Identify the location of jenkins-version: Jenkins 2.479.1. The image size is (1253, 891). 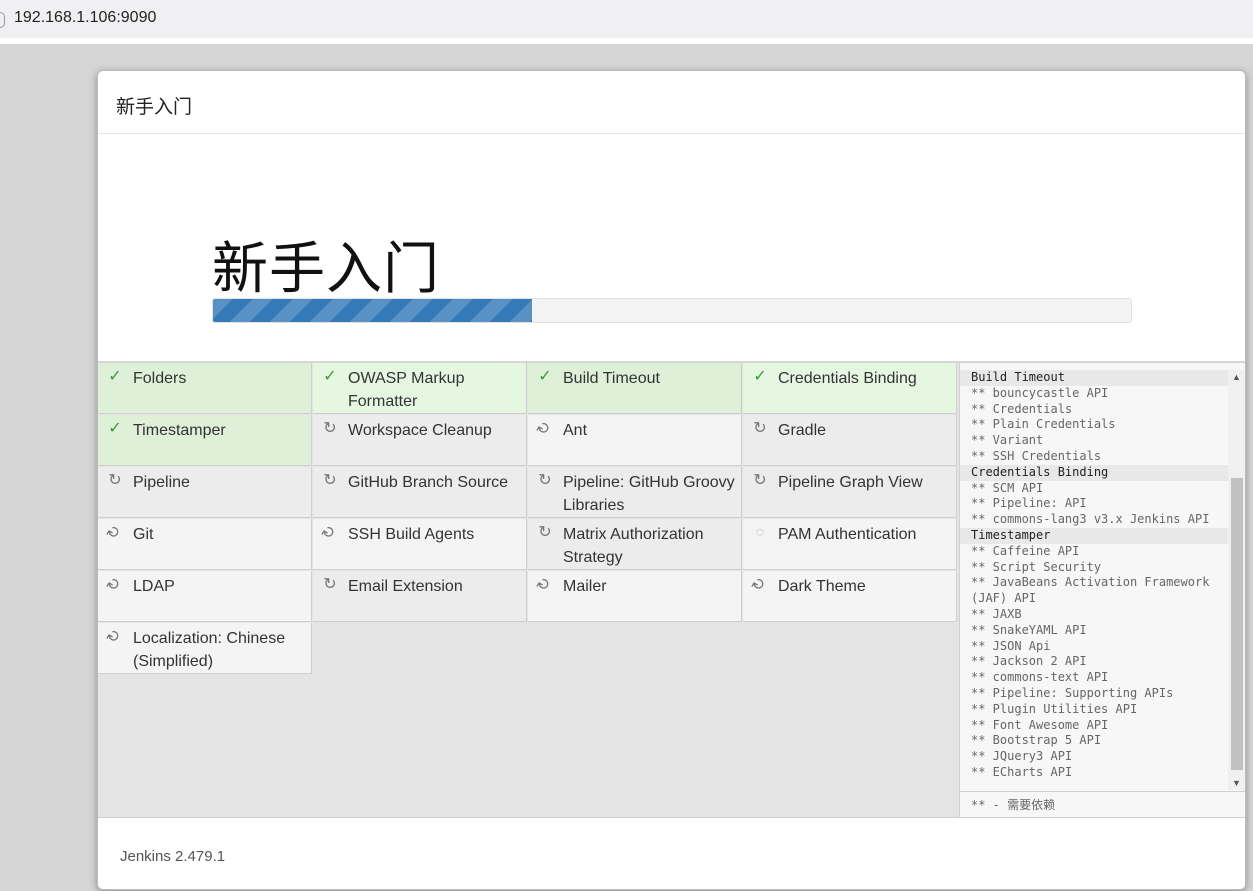
(173, 856).